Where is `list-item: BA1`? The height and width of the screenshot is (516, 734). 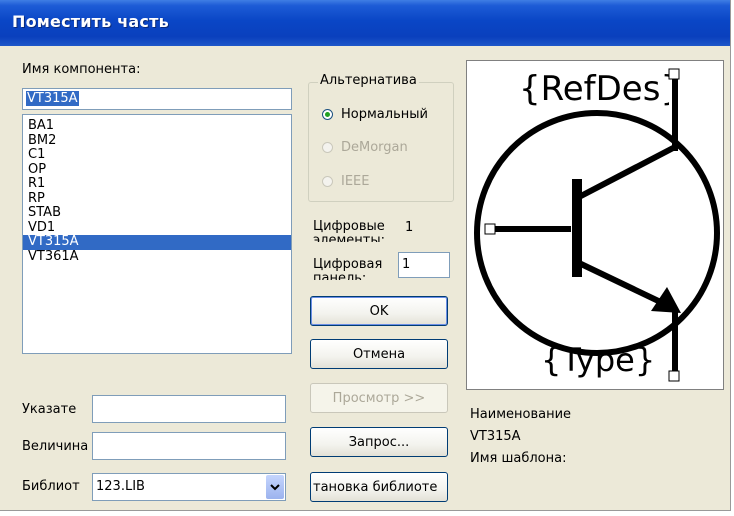 list-item: BA1 is located at coordinates (157, 126).